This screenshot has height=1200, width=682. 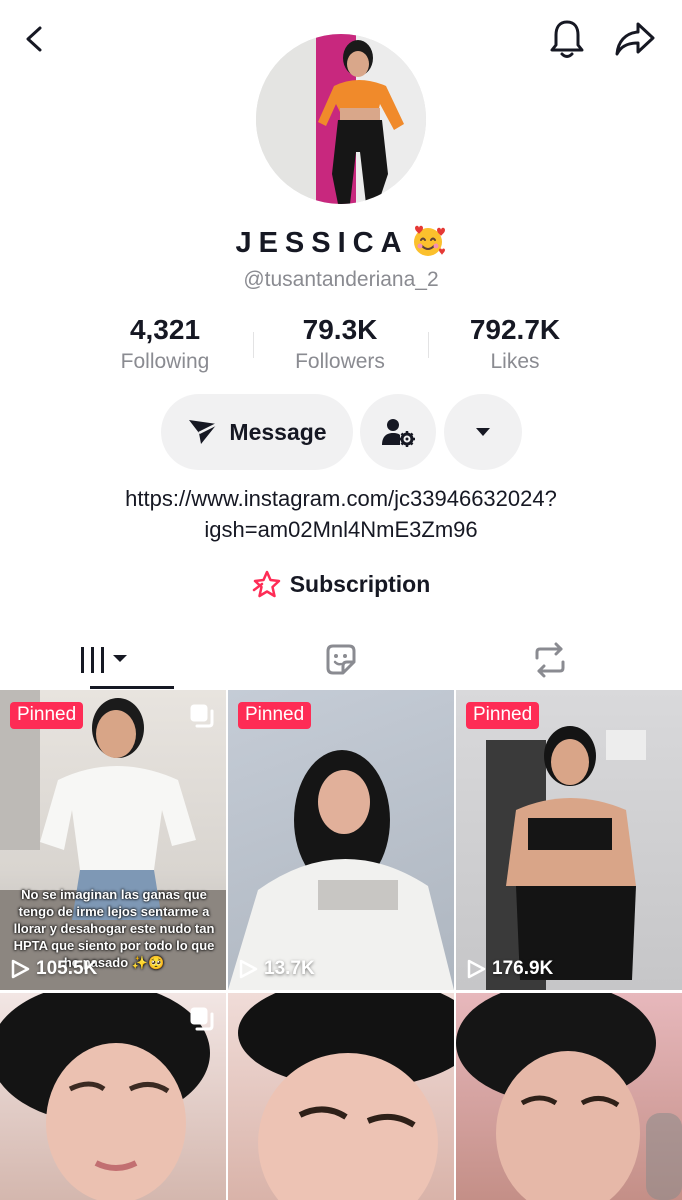 I want to click on bio-link-line-2: igsh=am02Mnl4NmE3Zm96, so click(x=341, y=529).